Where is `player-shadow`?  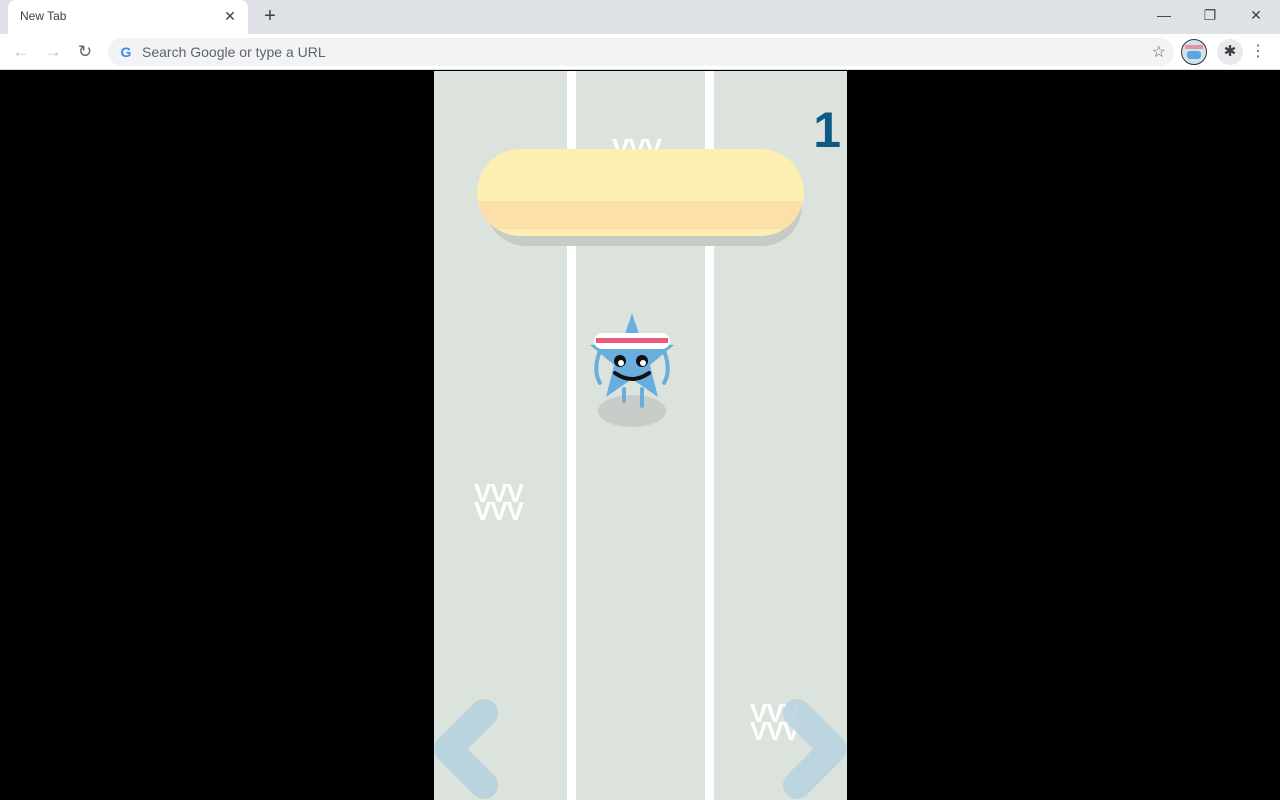
player-shadow is located at coordinates (632, 411).